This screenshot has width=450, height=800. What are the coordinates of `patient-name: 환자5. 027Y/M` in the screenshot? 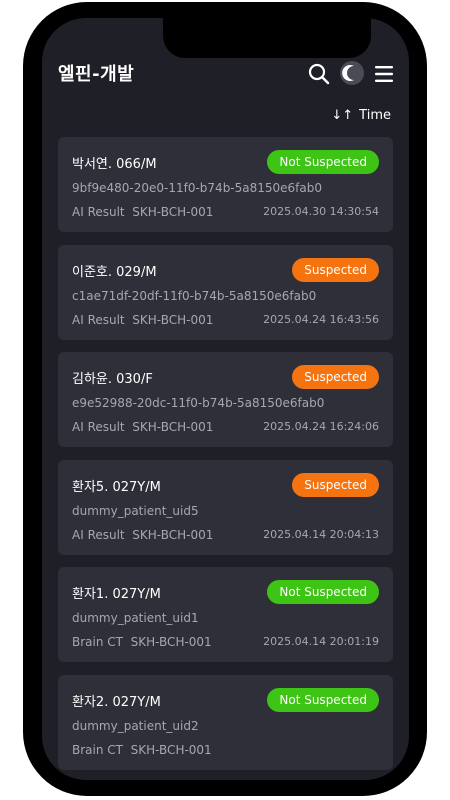 It's located at (116, 487).